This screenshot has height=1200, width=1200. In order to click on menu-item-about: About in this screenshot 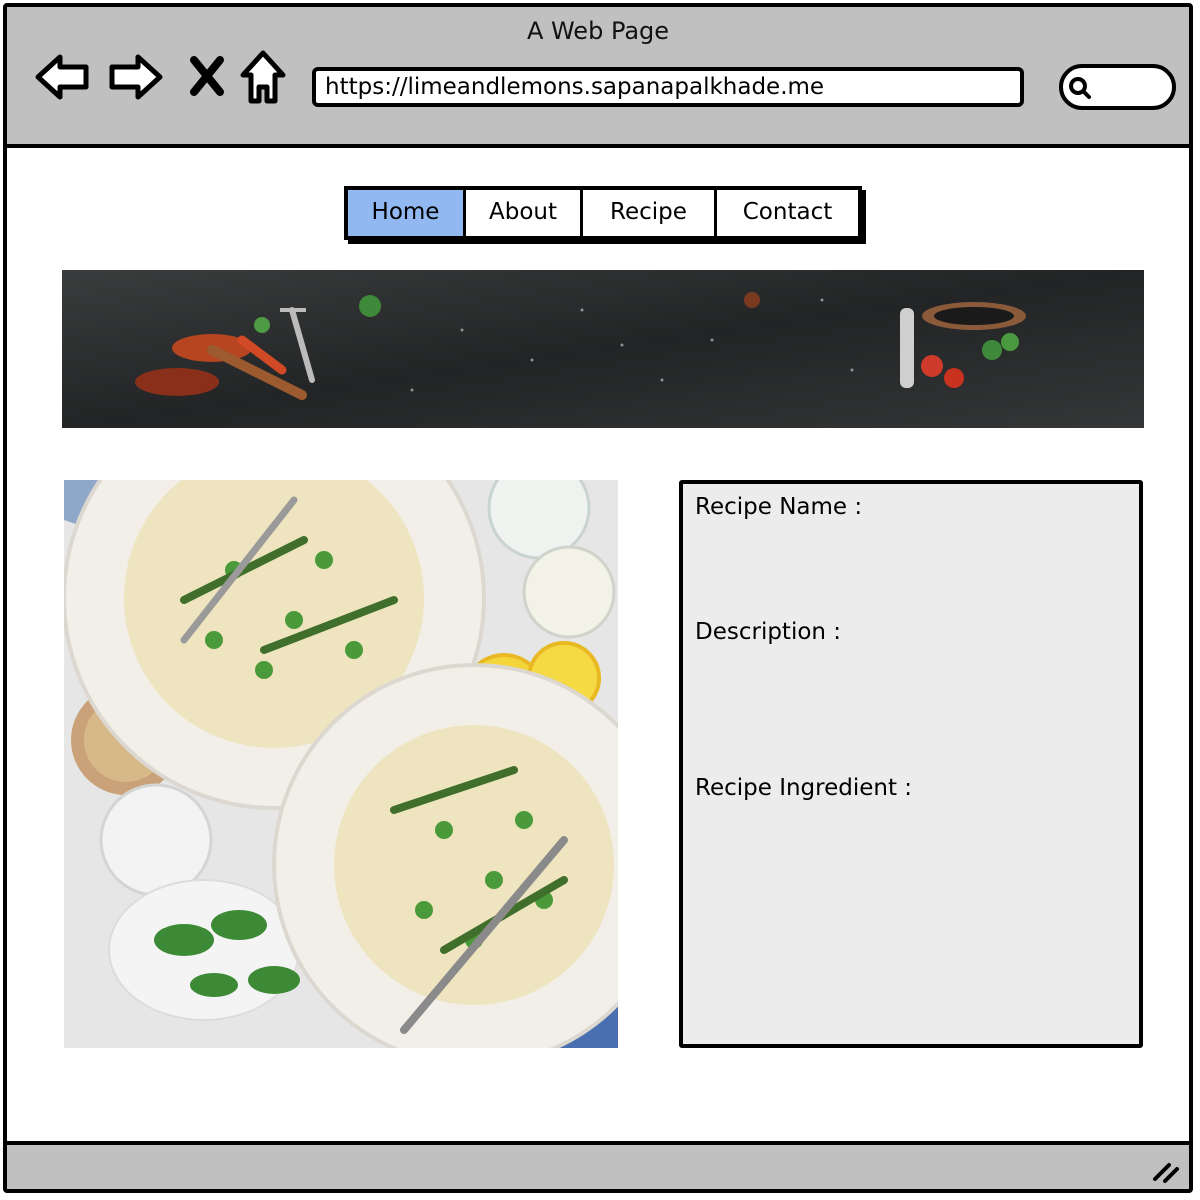, I will do `click(524, 213)`.